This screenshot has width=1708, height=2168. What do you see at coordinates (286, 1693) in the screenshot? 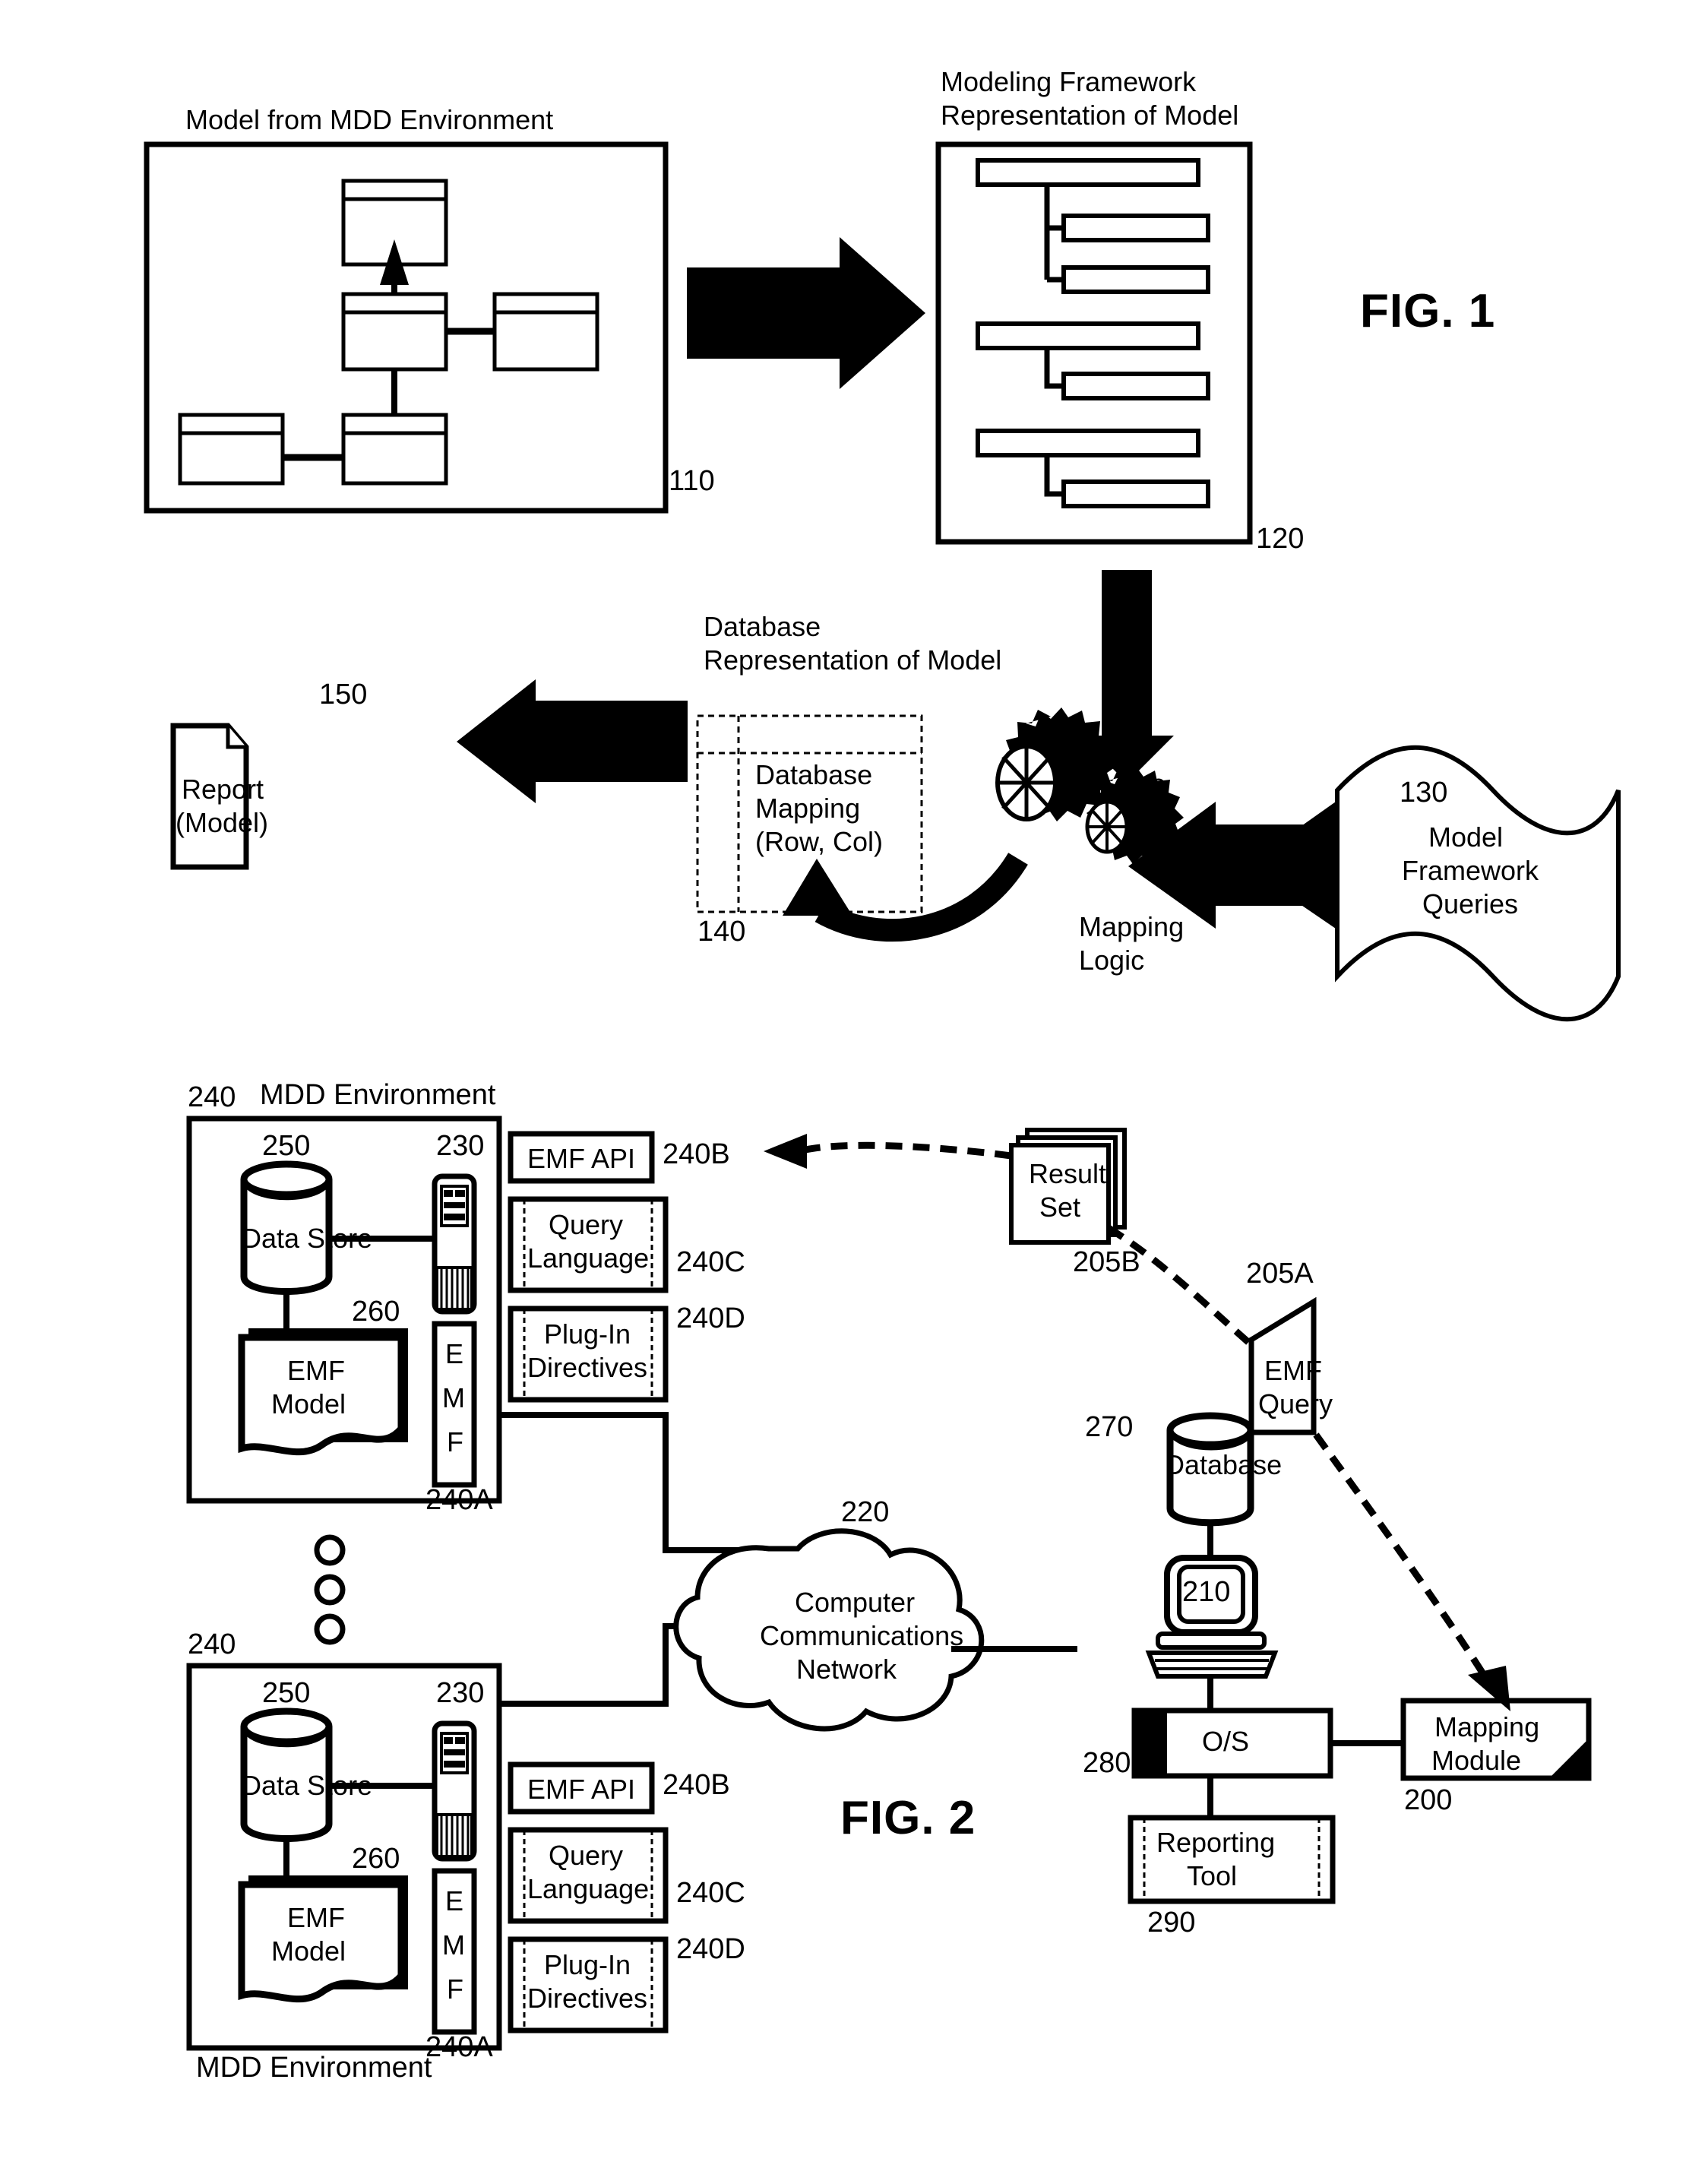
I see `ref-250-bottom: 250` at bounding box center [286, 1693].